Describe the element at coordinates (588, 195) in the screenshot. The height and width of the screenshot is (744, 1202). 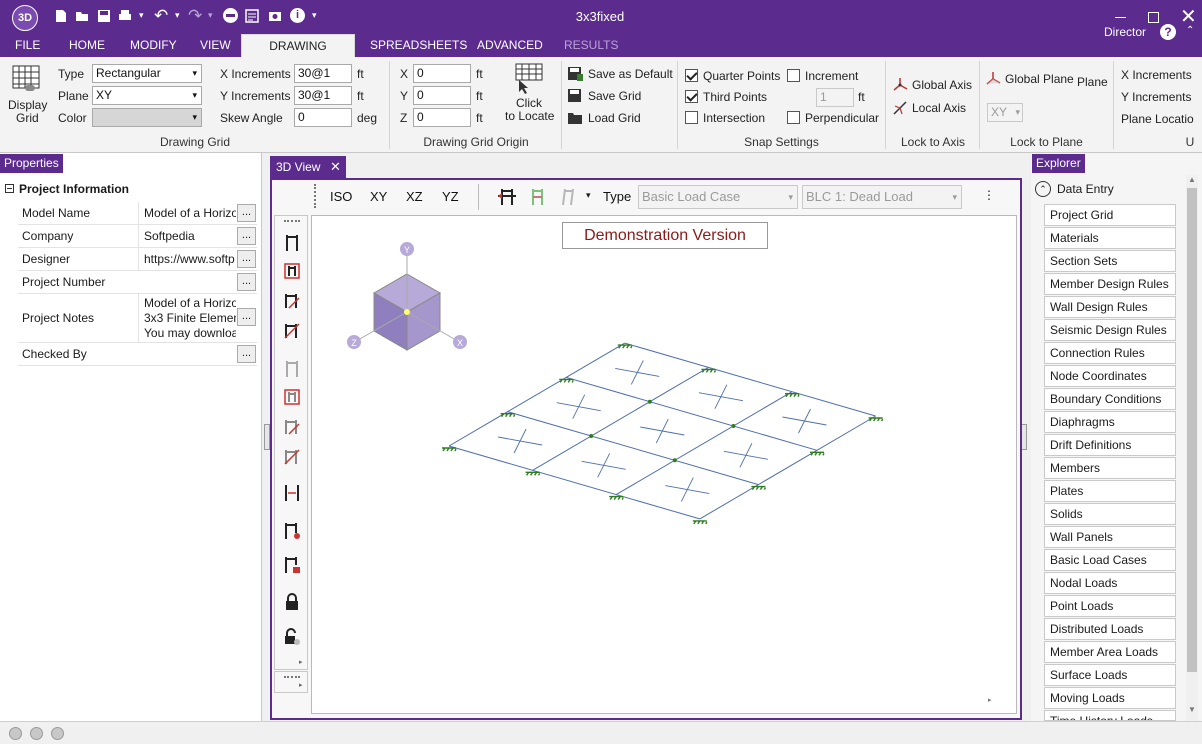
I see `load-options-dropdown-icon: ▾` at that location.